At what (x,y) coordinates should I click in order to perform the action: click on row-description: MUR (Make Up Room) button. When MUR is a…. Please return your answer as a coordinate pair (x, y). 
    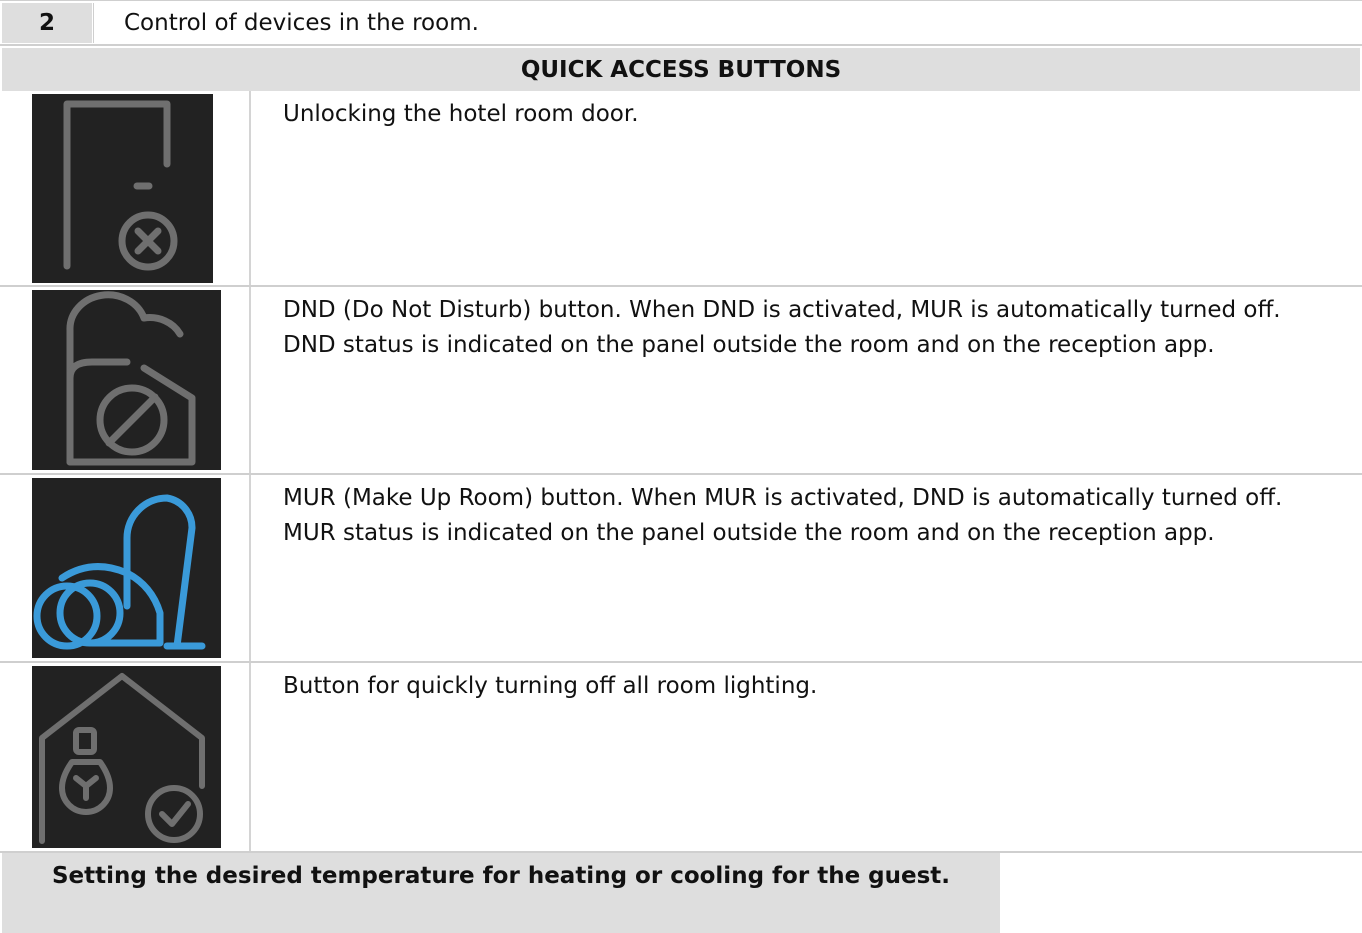
    Looking at the image, I should click on (783, 515).